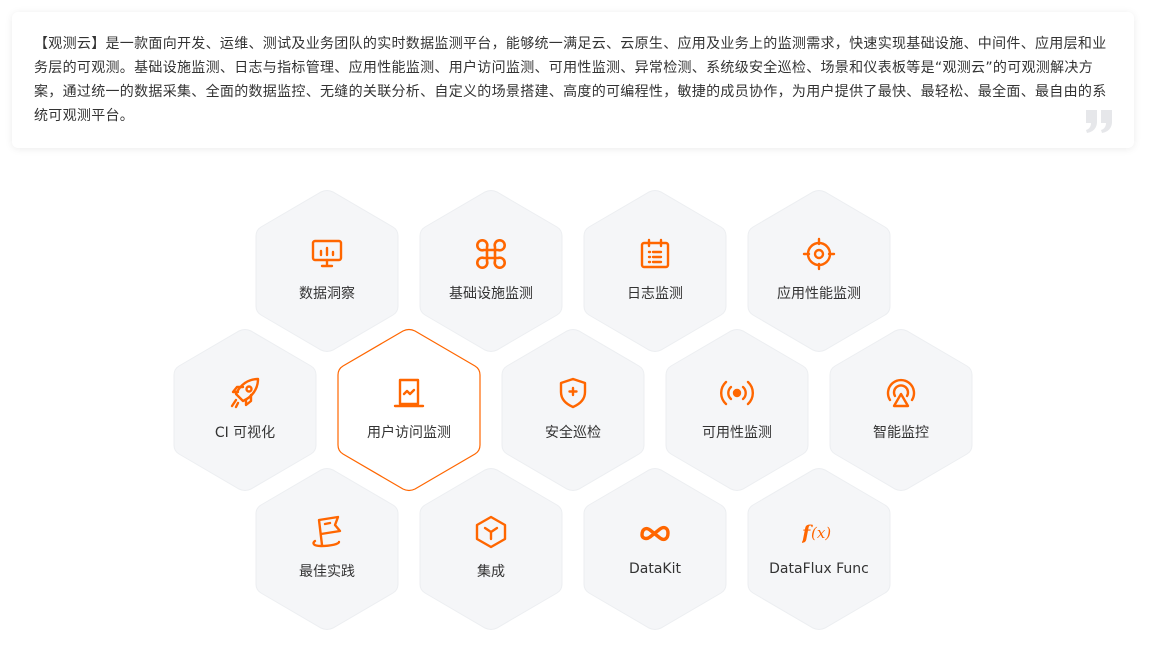 Image resolution: width=1149 pixels, height=650 pixels. What do you see at coordinates (901, 433) in the screenshot?
I see `hex-label: 智能监控` at bounding box center [901, 433].